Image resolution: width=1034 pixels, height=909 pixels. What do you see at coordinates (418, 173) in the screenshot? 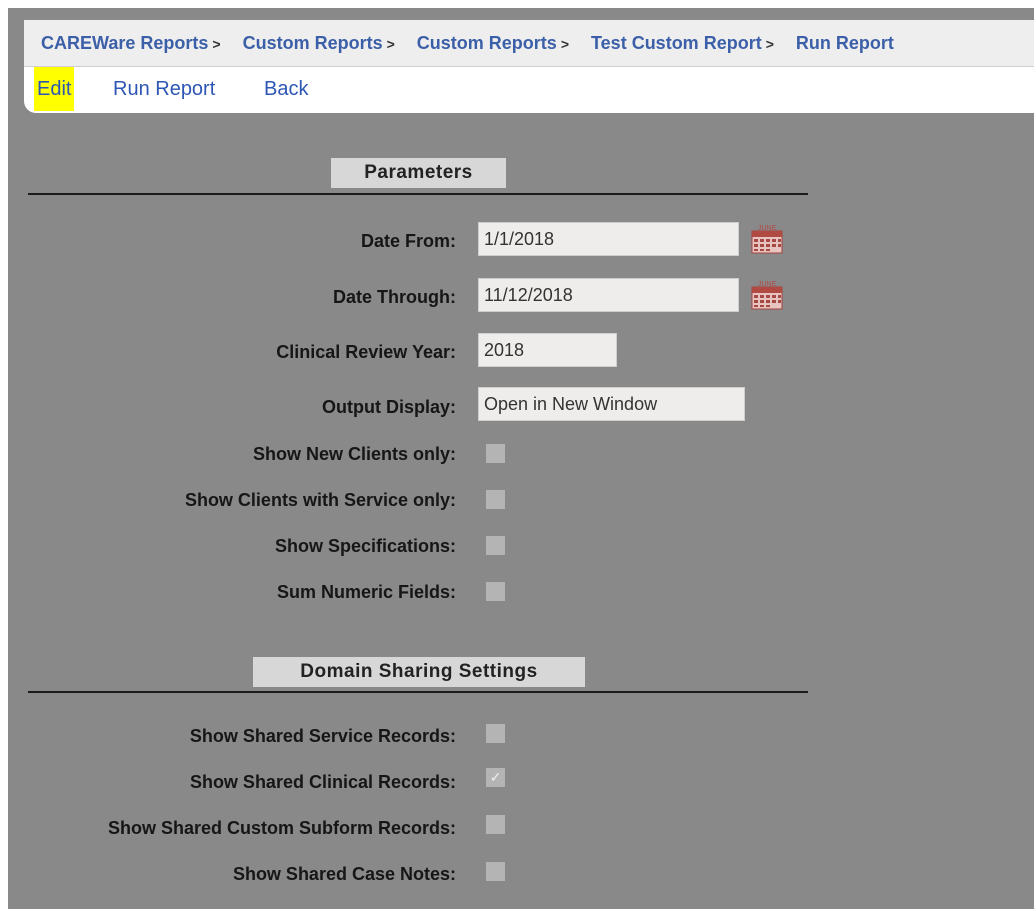
I see `parameters-heading: Parameters` at bounding box center [418, 173].